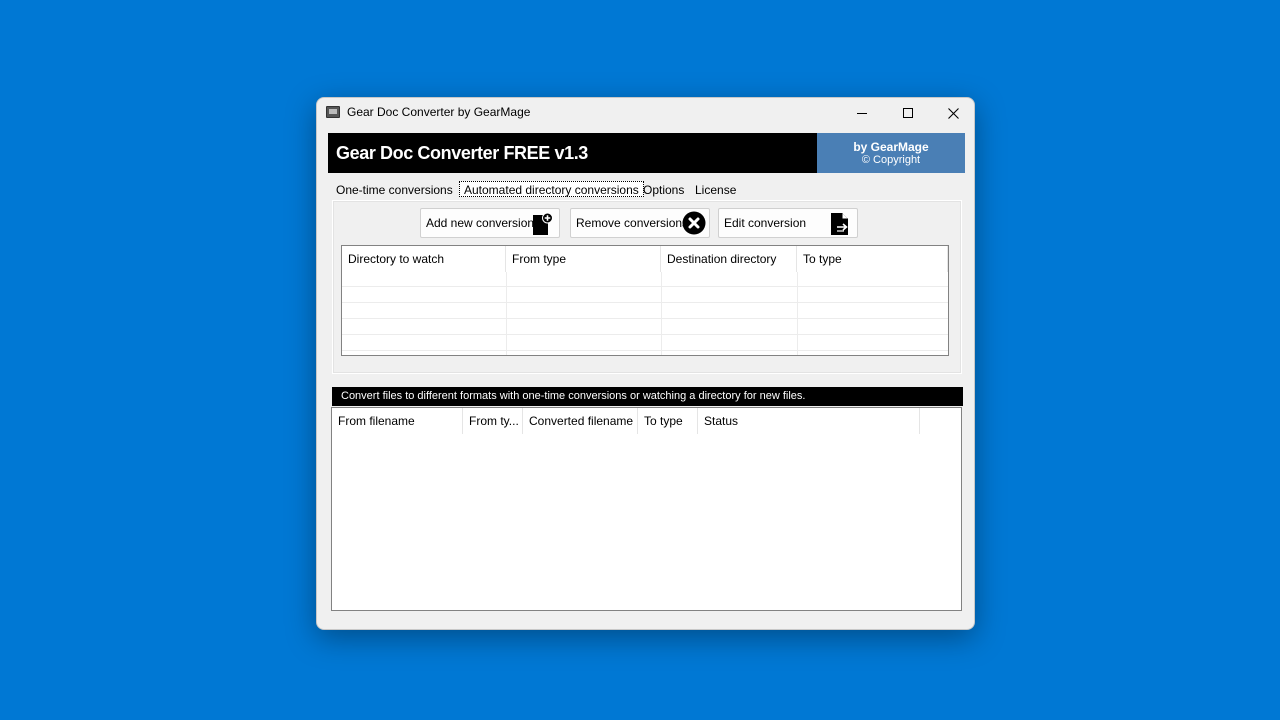 Image resolution: width=1280 pixels, height=720 pixels. I want to click on new-document-icon, so click(543, 223).